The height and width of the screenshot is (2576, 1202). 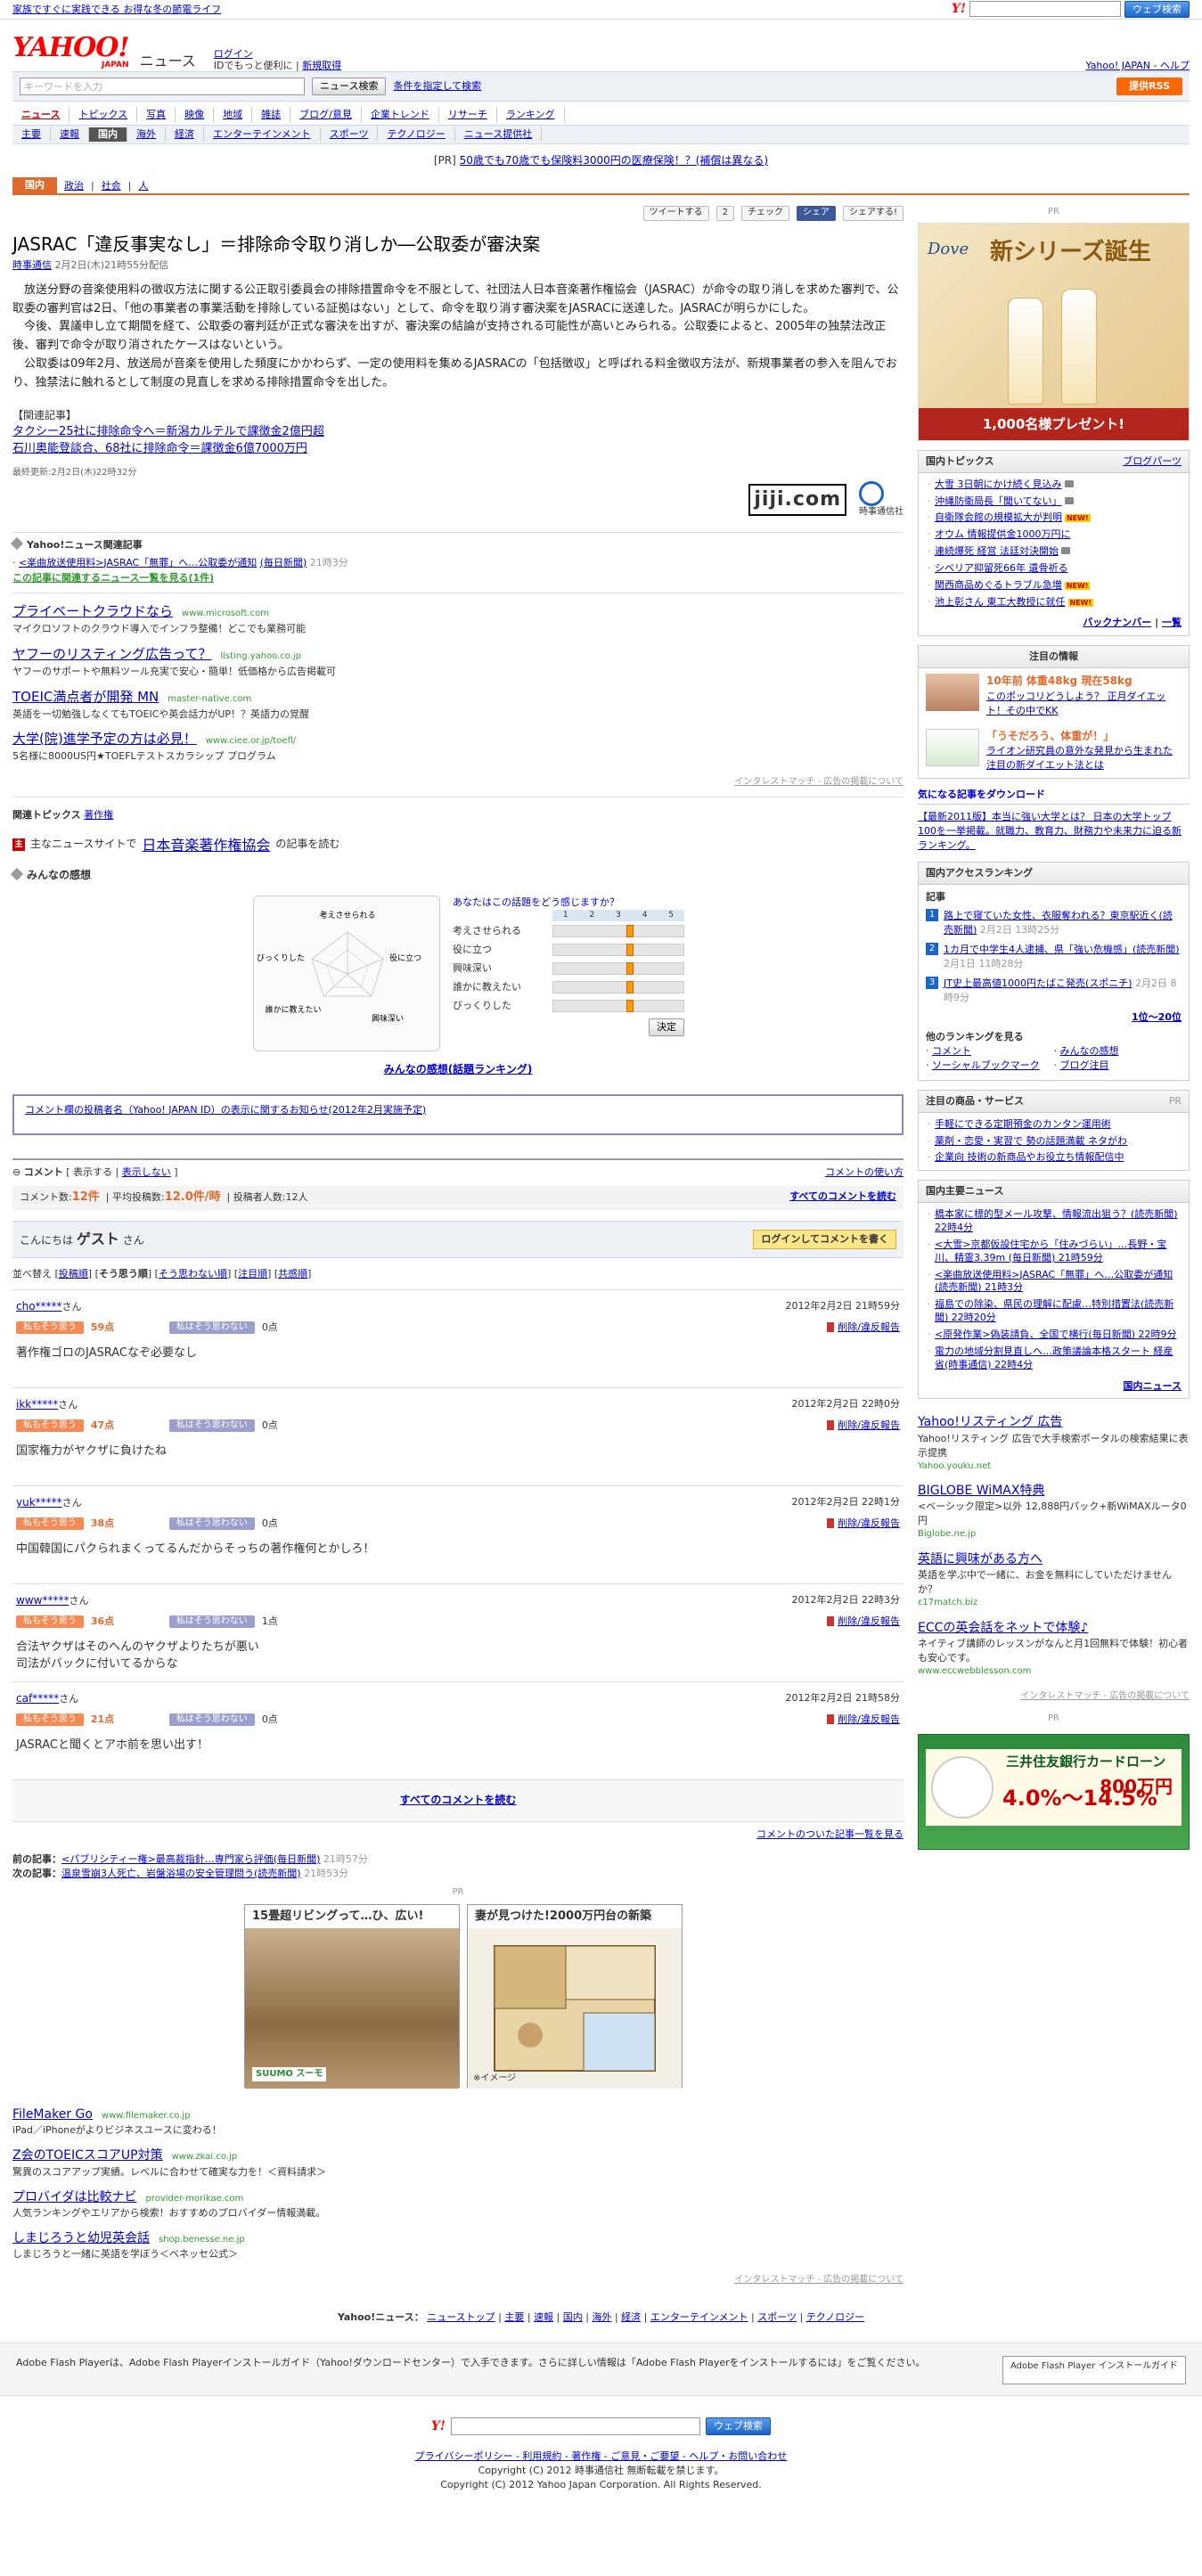 What do you see at coordinates (138, 562) in the screenshot?
I see `yahoo-related-link: <楽曲放送使用料>JASRAC「無罪」へ…公取委が通知` at bounding box center [138, 562].